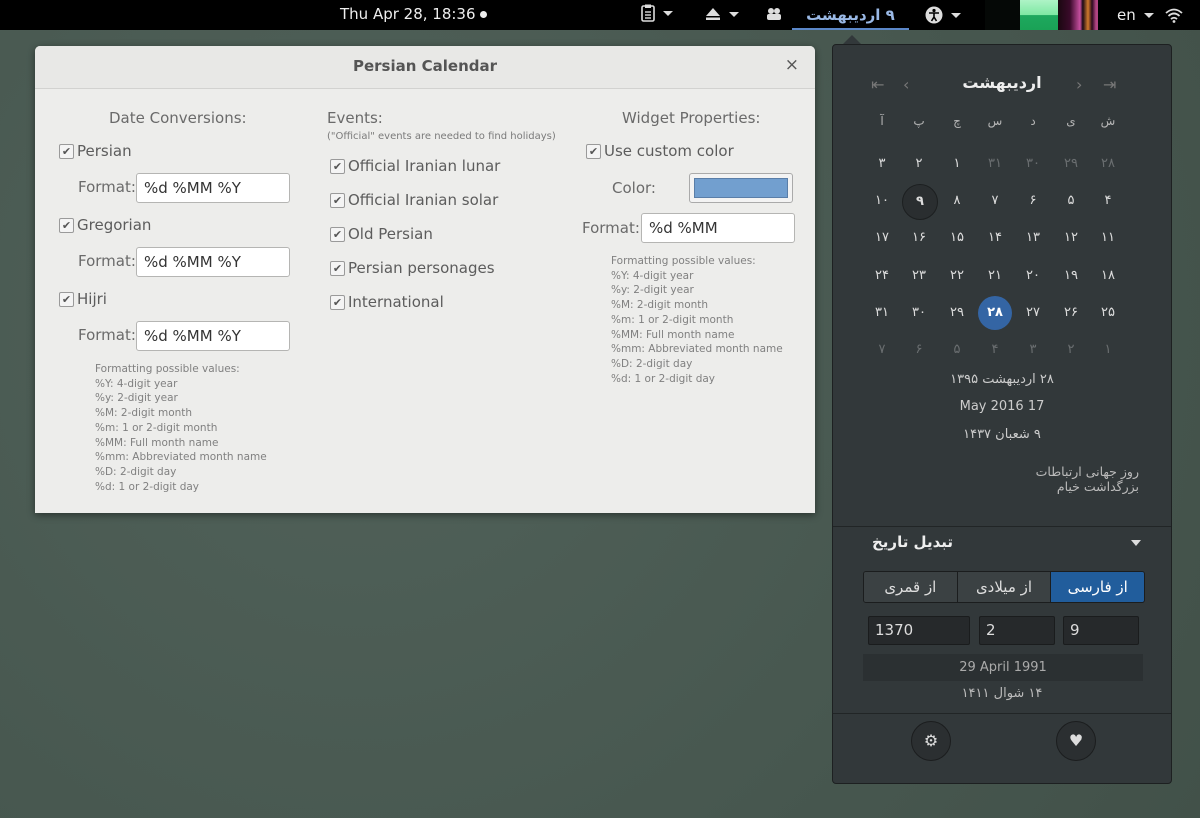 This screenshot has width=1200, height=818. Describe the element at coordinates (1108, 238) in the screenshot. I see `calendar-day: ۱۱` at that location.